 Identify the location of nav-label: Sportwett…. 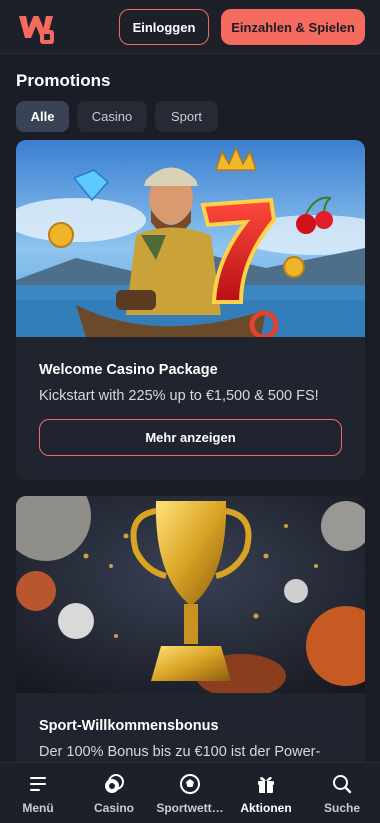
(190, 808).